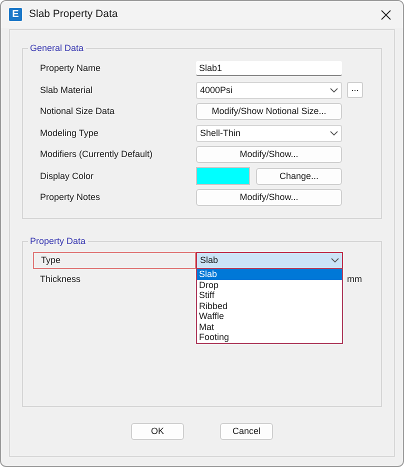  Describe the element at coordinates (78, 111) in the screenshot. I see `field-label: Notional Size Data` at that location.